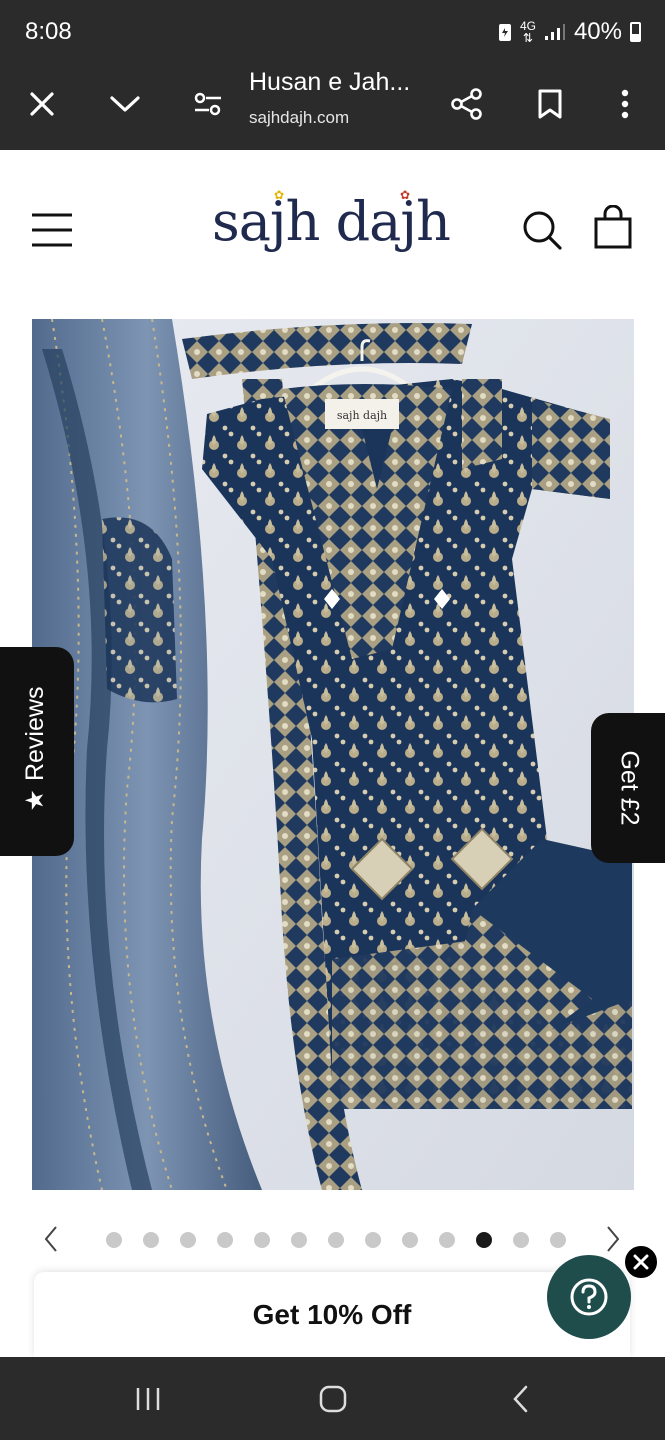  I want to click on discount-popup-bar: Get 10% Off, so click(332, 1314).